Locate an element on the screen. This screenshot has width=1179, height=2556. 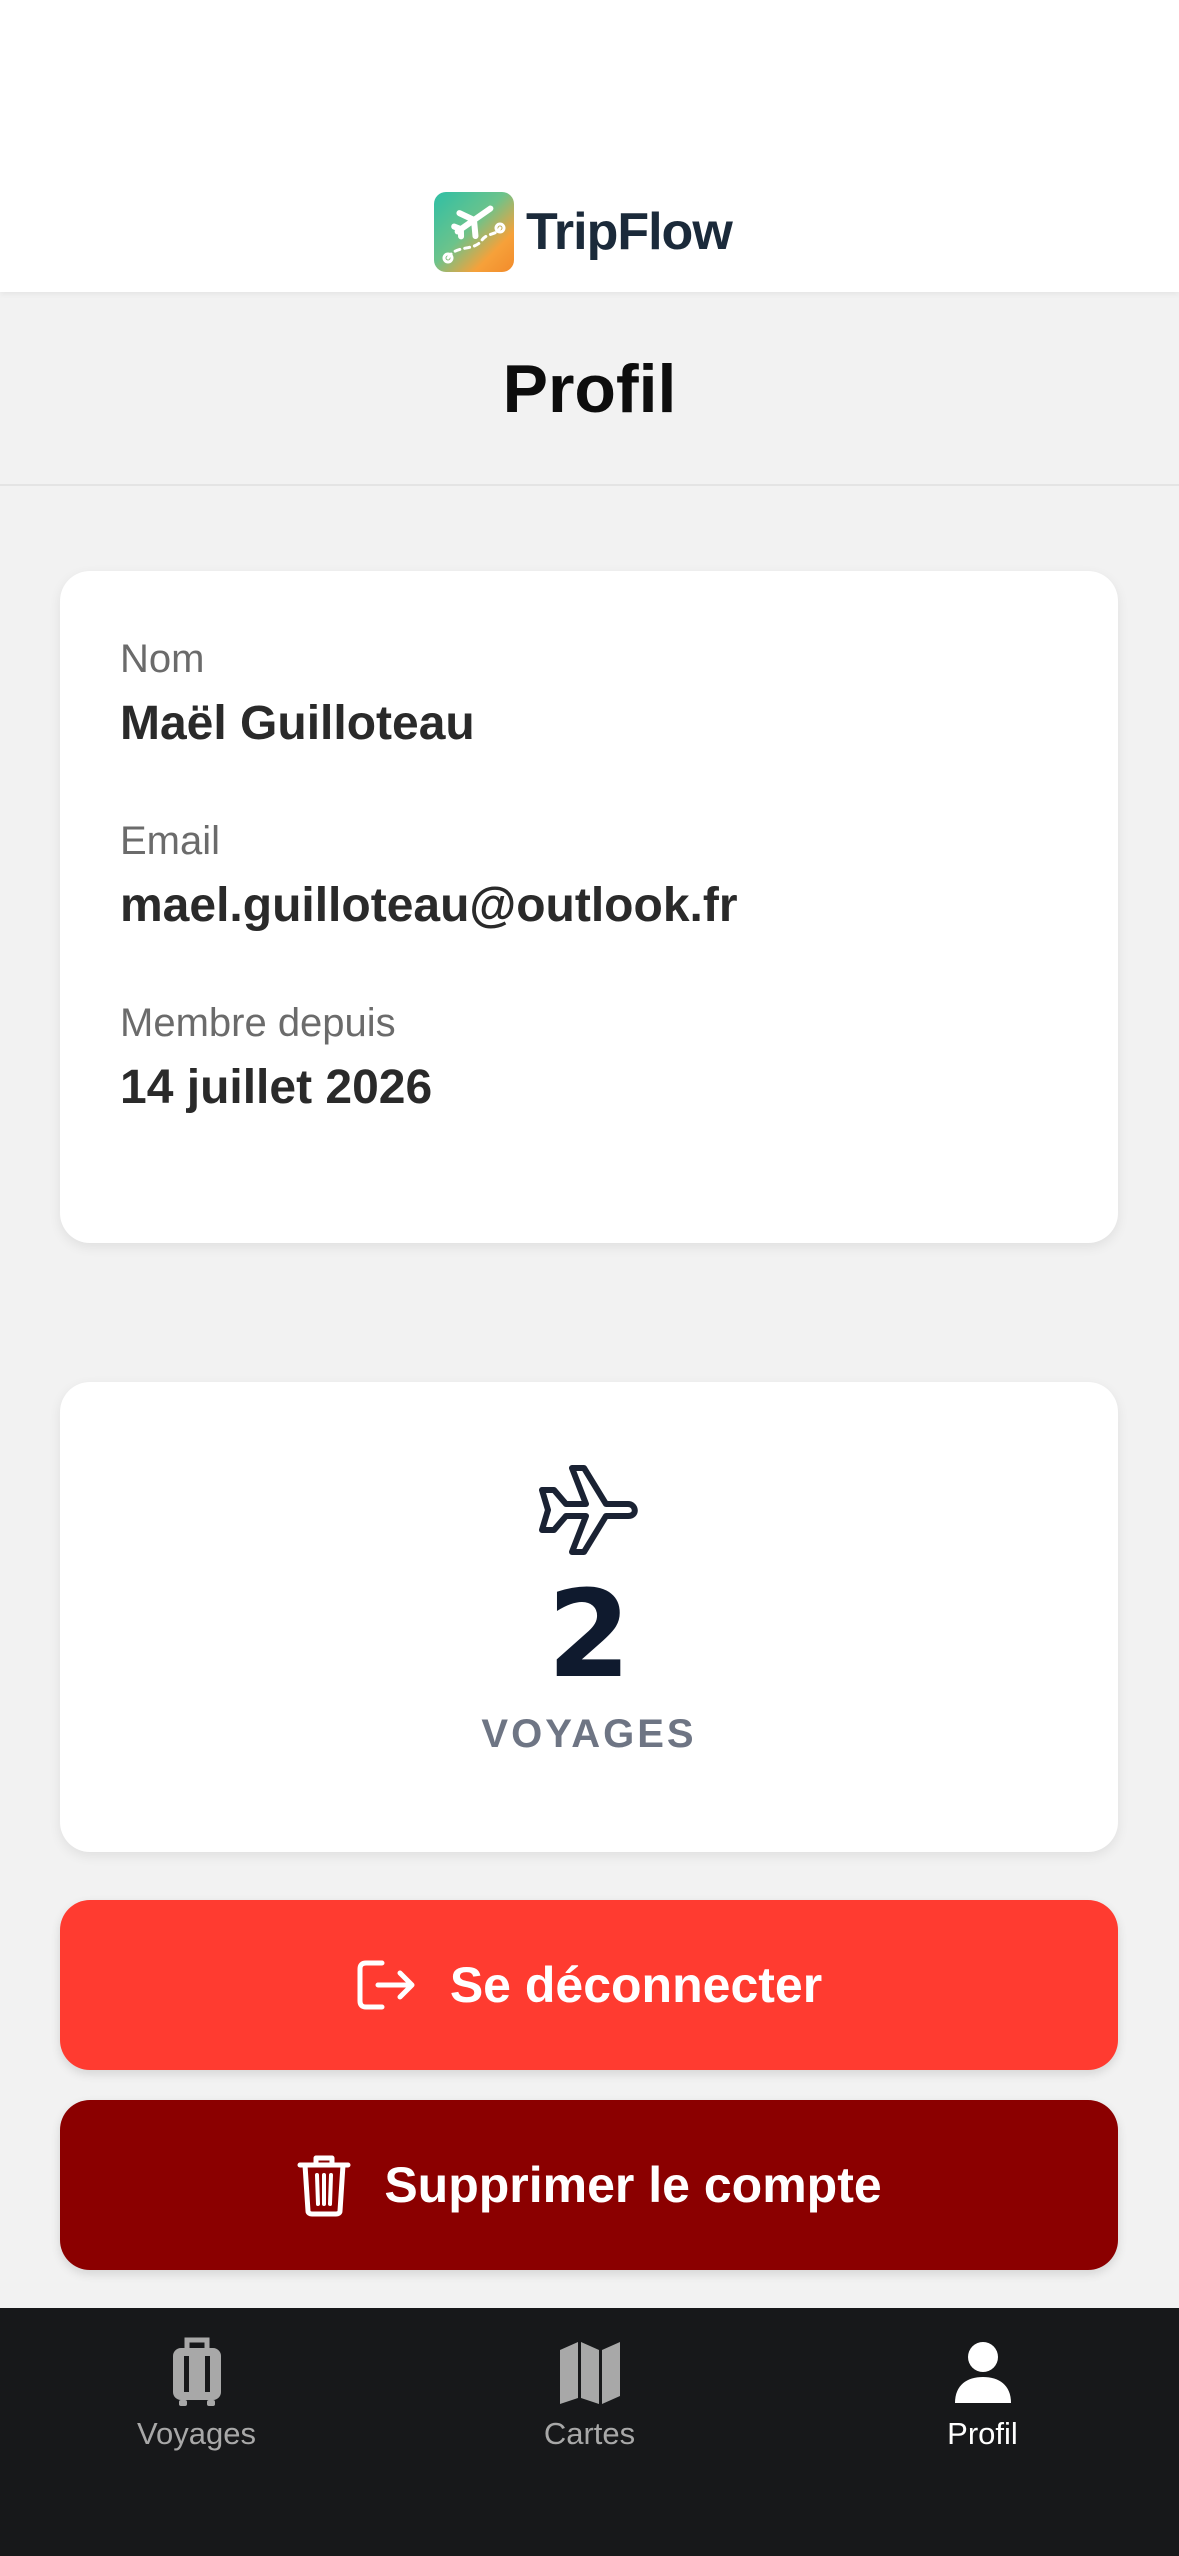
trash-icon is located at coordinates (324, 2185).